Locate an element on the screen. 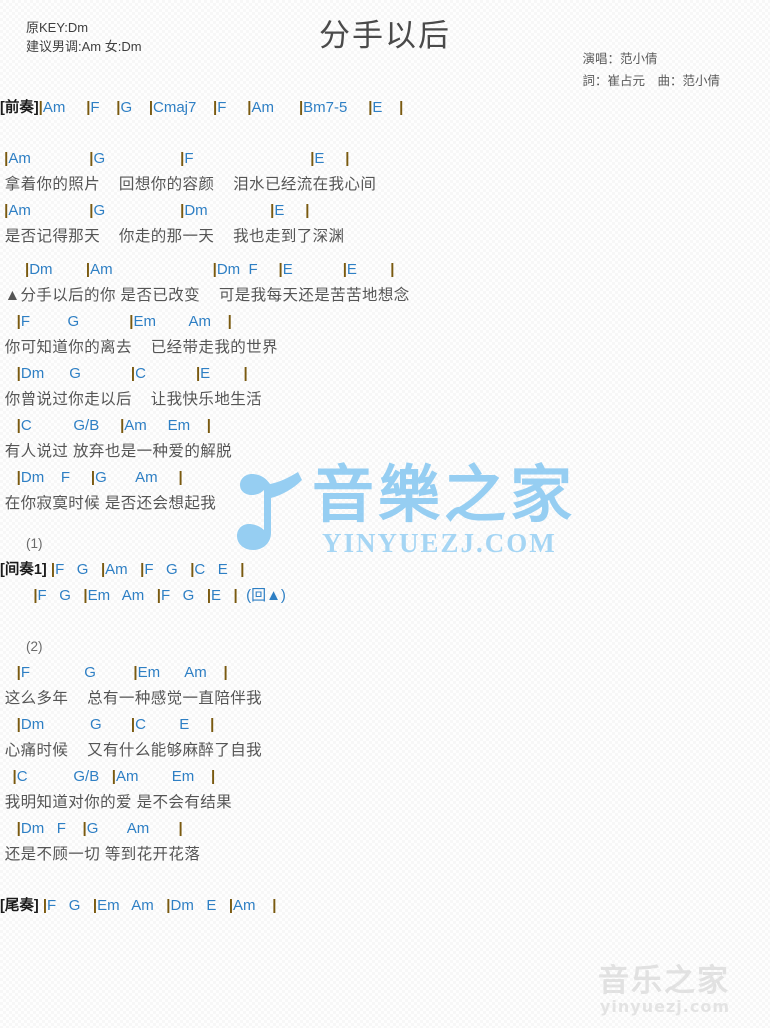  section-tag-interlude: [间奏1] is located at coordinates (23, 570).